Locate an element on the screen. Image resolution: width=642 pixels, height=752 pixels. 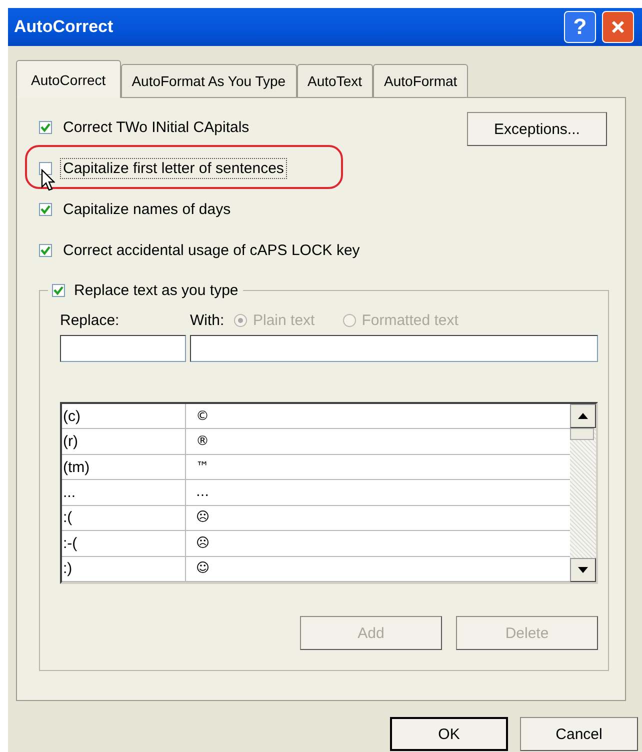
tab: AutoText is located at coordinates (335, 80).